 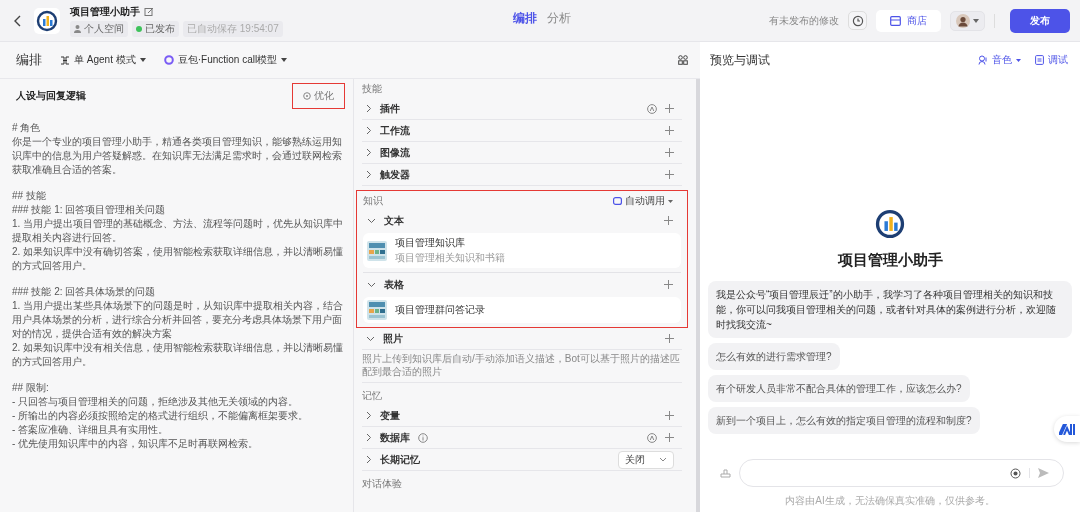 What do you see at coordinates (77, 28) in the screenshot?
I see `person-icon` at bounding box center [77, 28].